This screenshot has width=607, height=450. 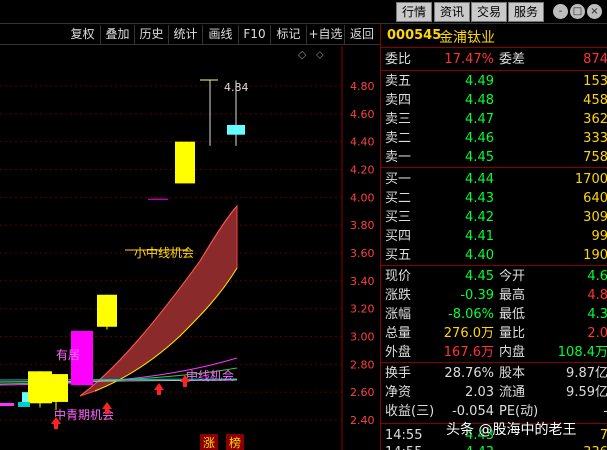 What do you see at coordinates (469, 59) in the screenshot?
I see `weibi-value: 17.47%` at bounding box center [469, 59].